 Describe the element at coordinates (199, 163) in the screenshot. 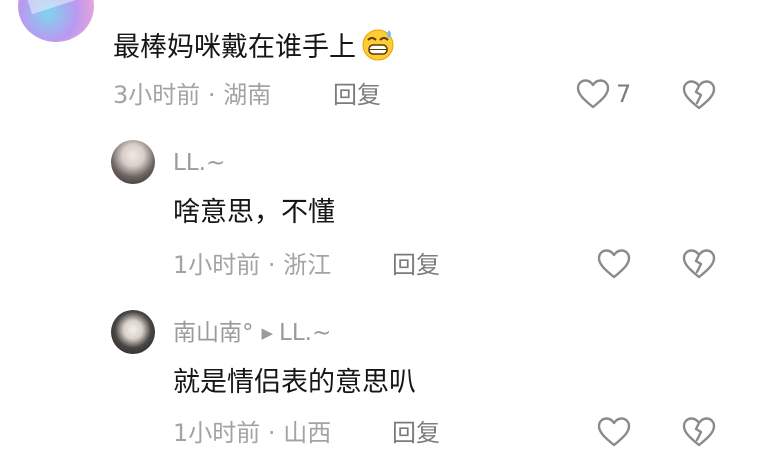

I see `username: LL.~` at that location.